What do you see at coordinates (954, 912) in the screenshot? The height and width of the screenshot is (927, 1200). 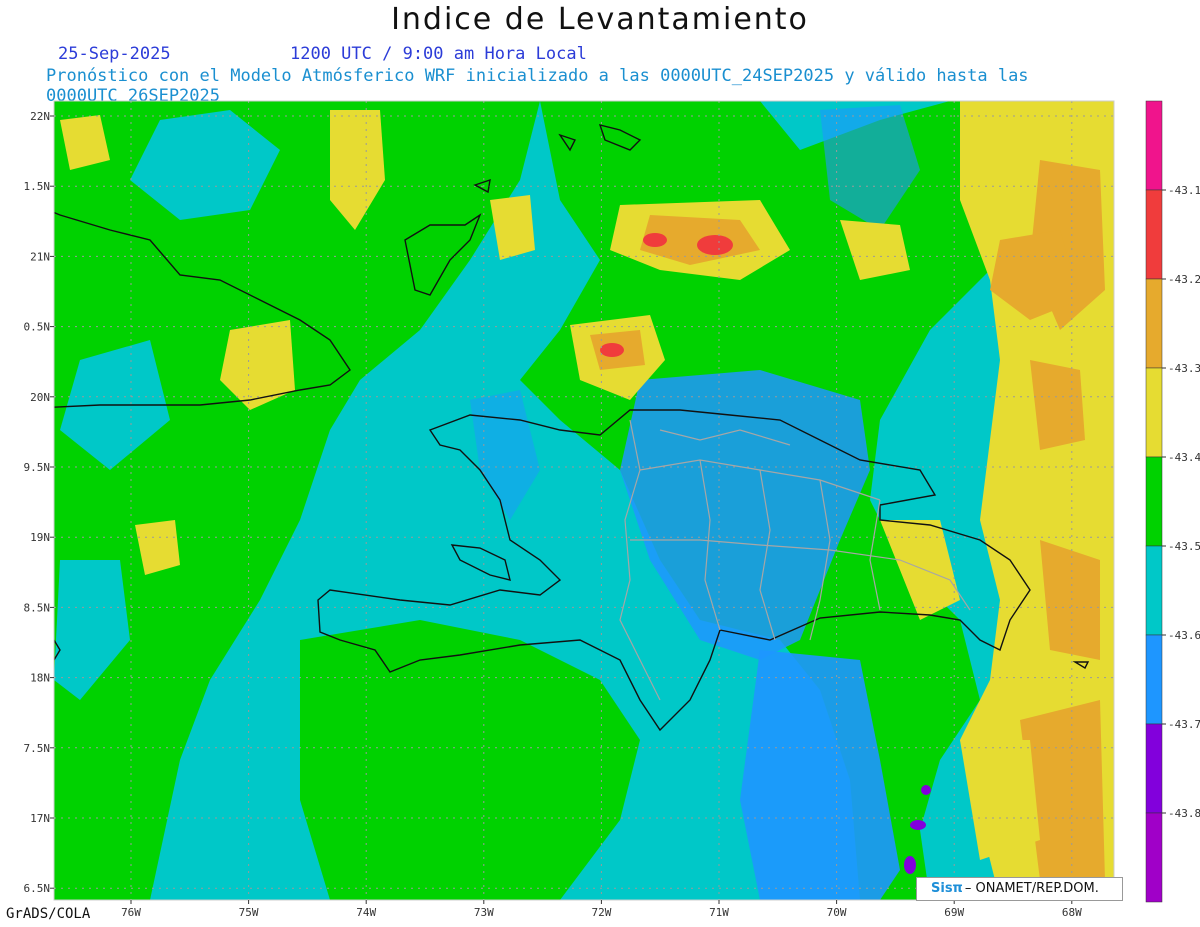 I see `lon-label: 69W` at bounding box center [954, 912].